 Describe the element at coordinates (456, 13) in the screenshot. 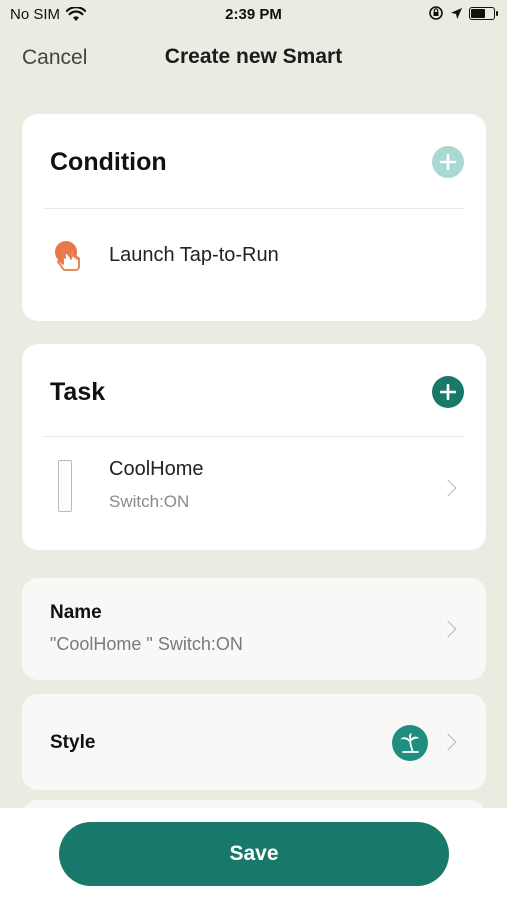

I see `location-arrow-icon` at that location.